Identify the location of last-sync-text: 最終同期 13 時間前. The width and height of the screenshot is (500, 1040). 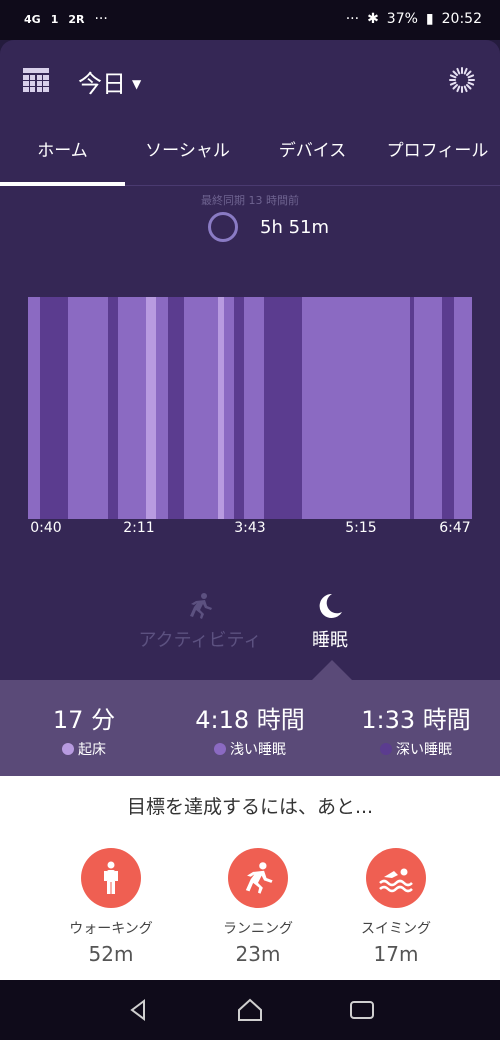
(250, 200).